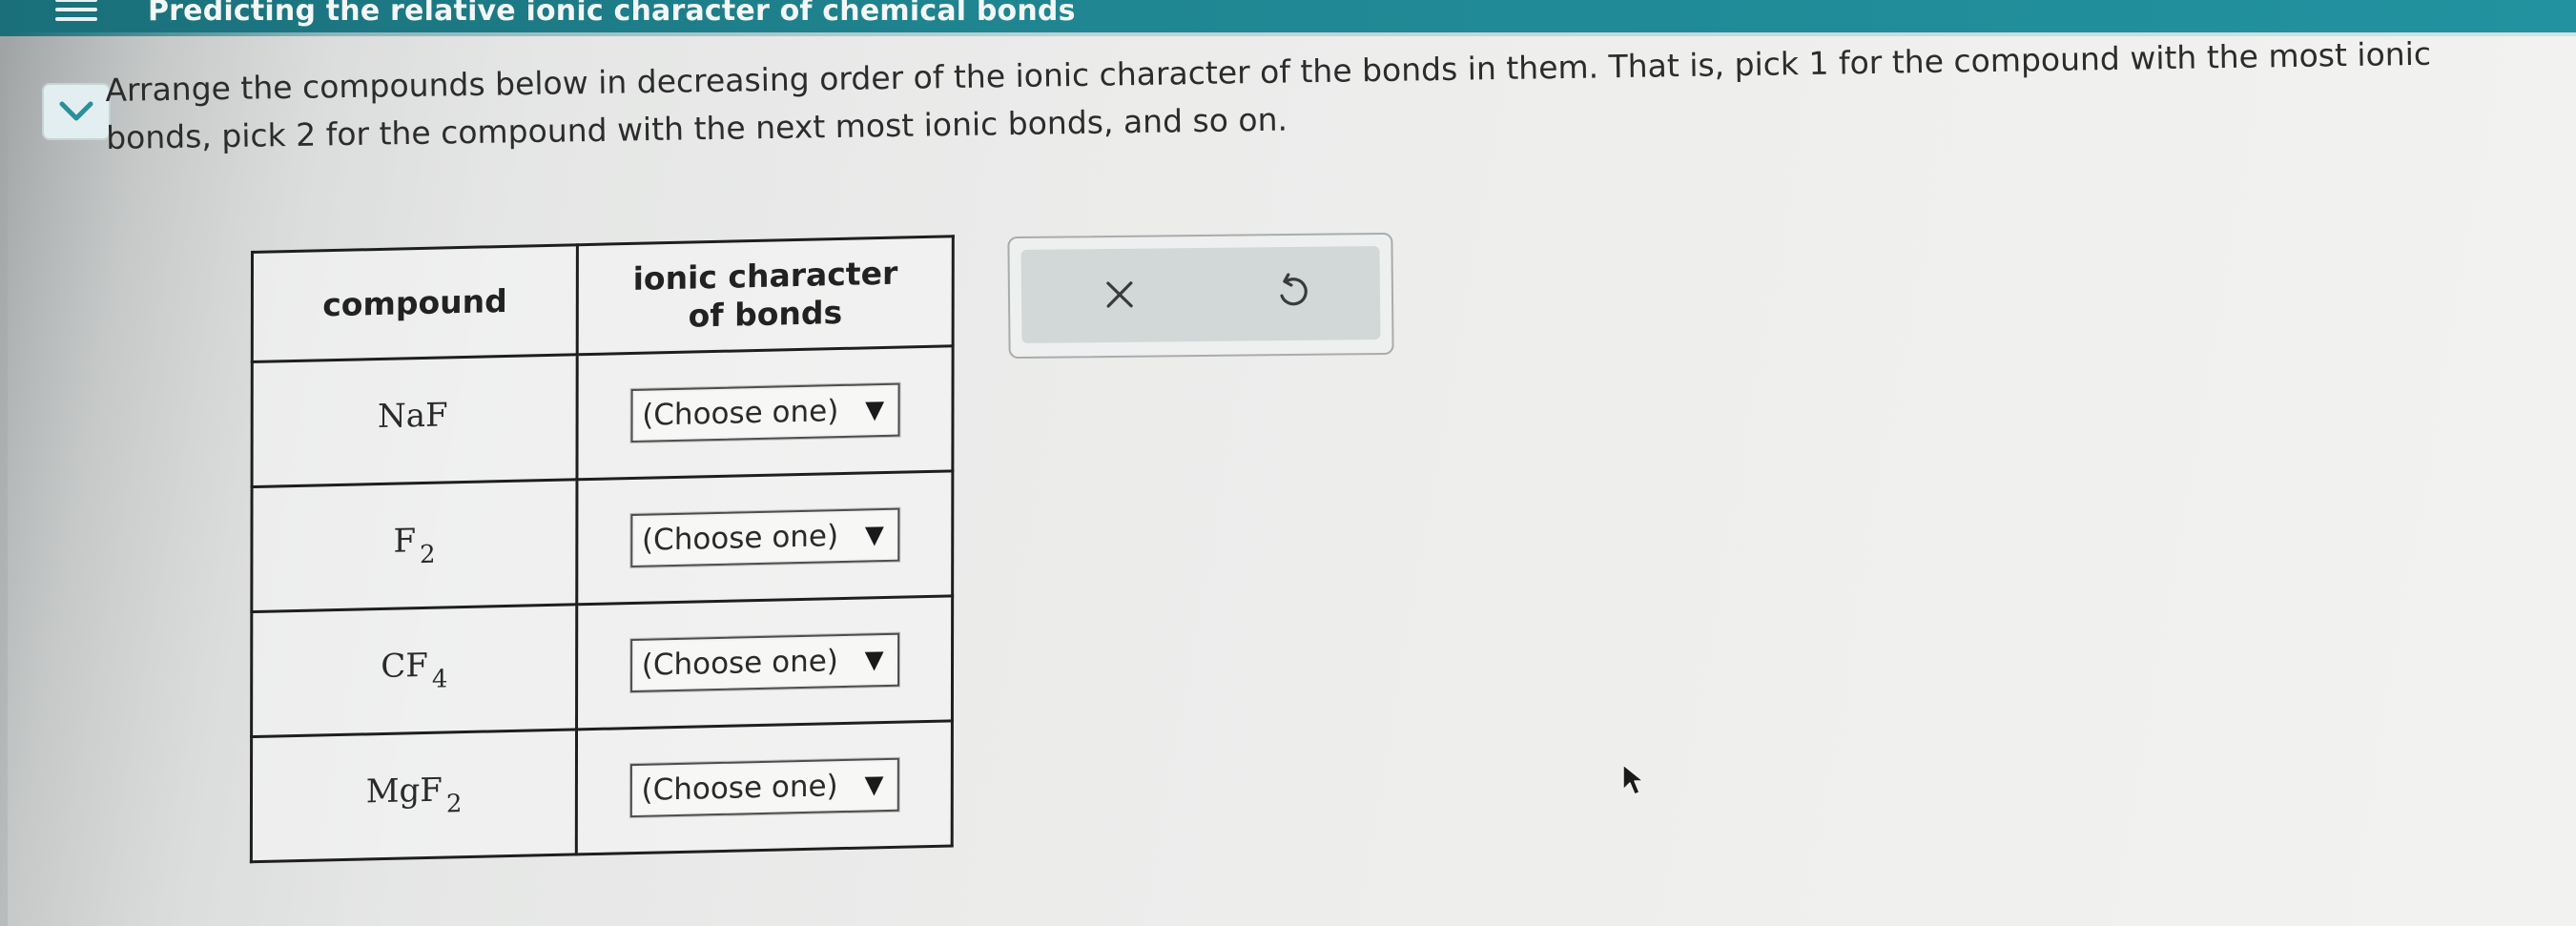  I want to click on compound-formula: NaF, so click(412, 416).